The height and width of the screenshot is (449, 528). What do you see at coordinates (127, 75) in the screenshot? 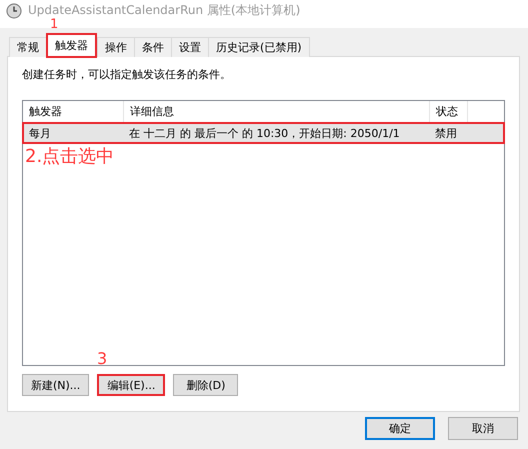
I see `description-text: 创建任务时，可以指定触发该任务的条件。` at bounding box center [127, 75].